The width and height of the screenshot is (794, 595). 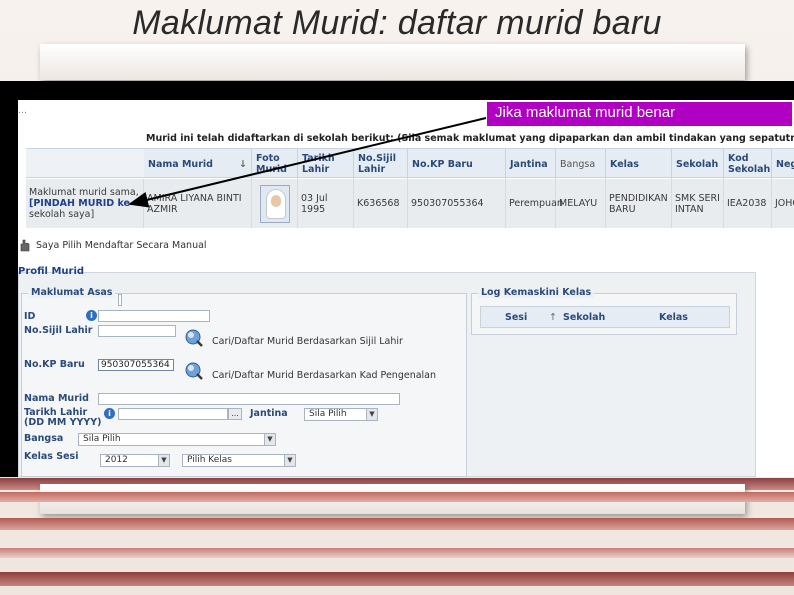 What do you see at coordinates (51, 456) in the screenshot?
I see `kelas-sesi-label: Kelas Sesi` at bounding box center [51, 456].